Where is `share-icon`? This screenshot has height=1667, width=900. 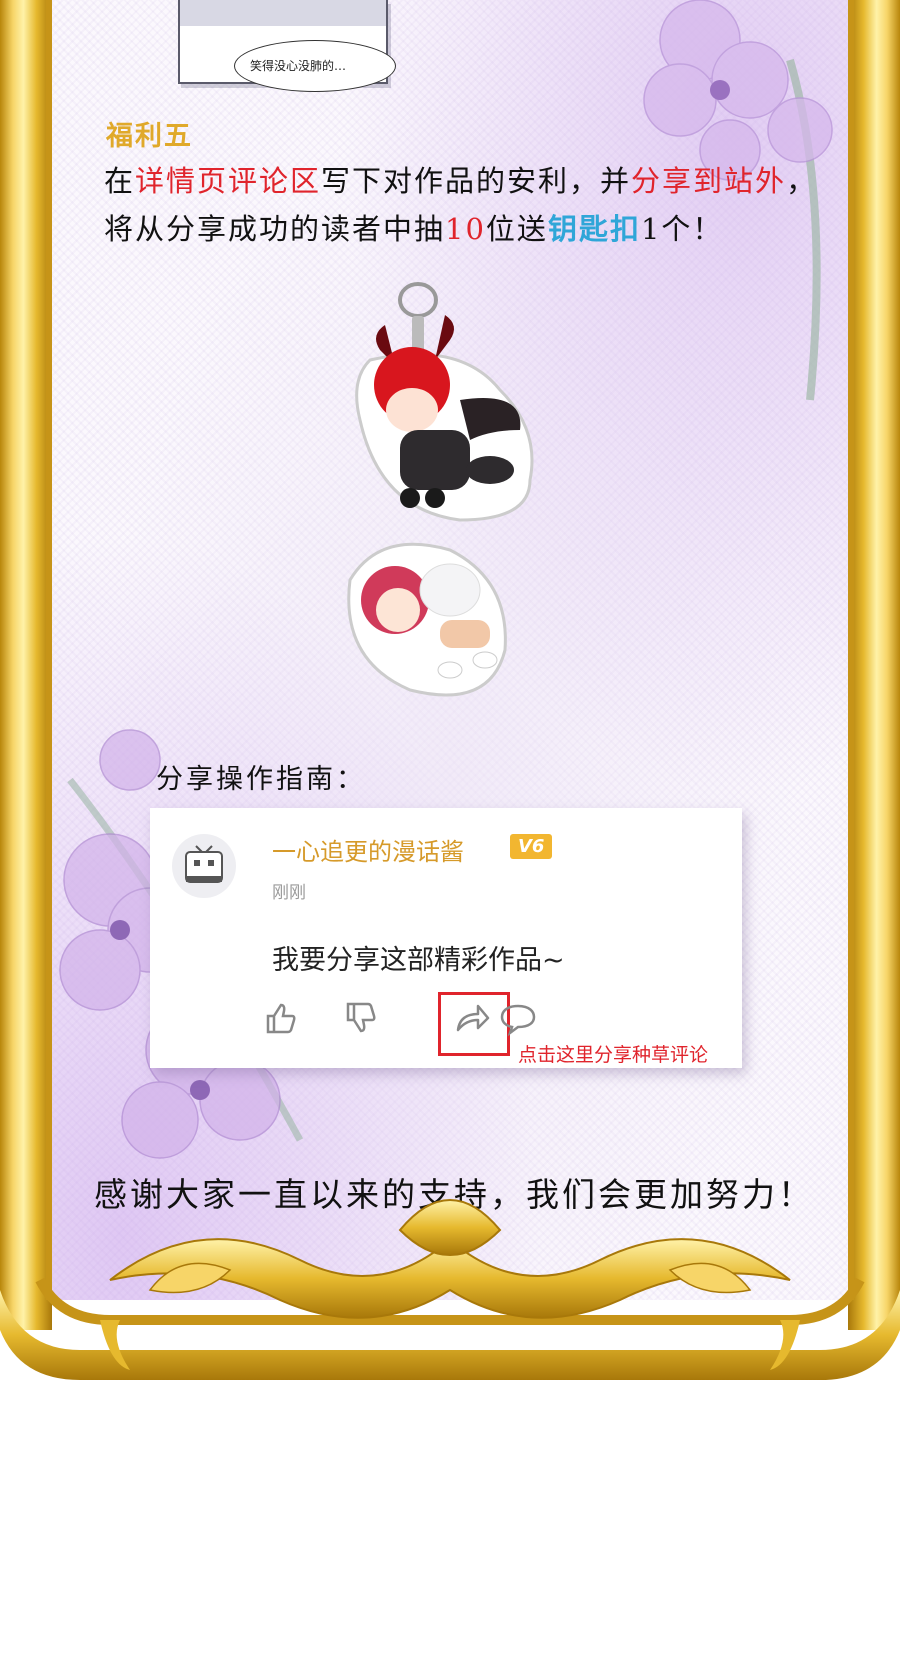
share-icon is located at coordinates (472, 1018).